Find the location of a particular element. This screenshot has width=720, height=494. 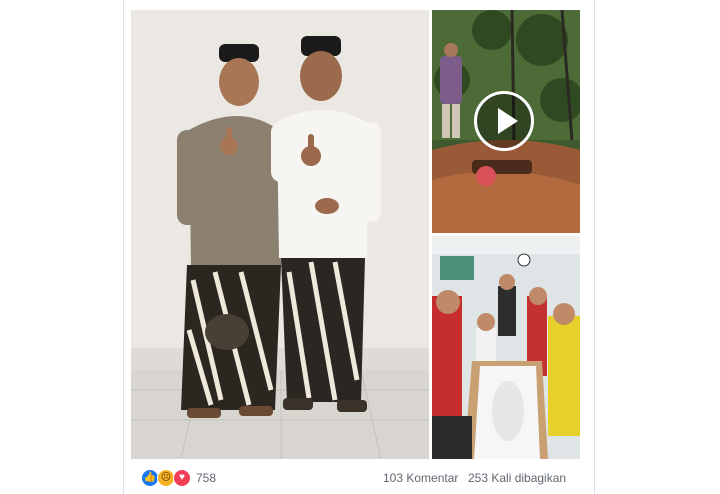

photo-coffin-ceremony is located at coordinates (506, 347).